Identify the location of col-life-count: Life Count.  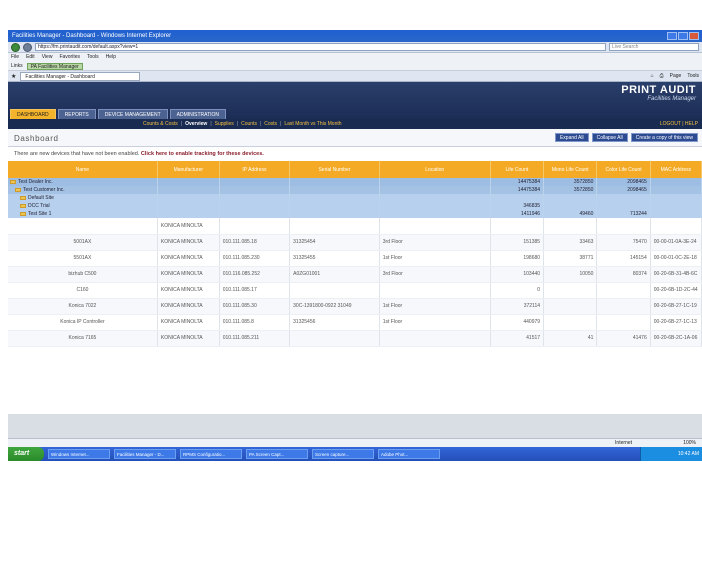
(517, 169).